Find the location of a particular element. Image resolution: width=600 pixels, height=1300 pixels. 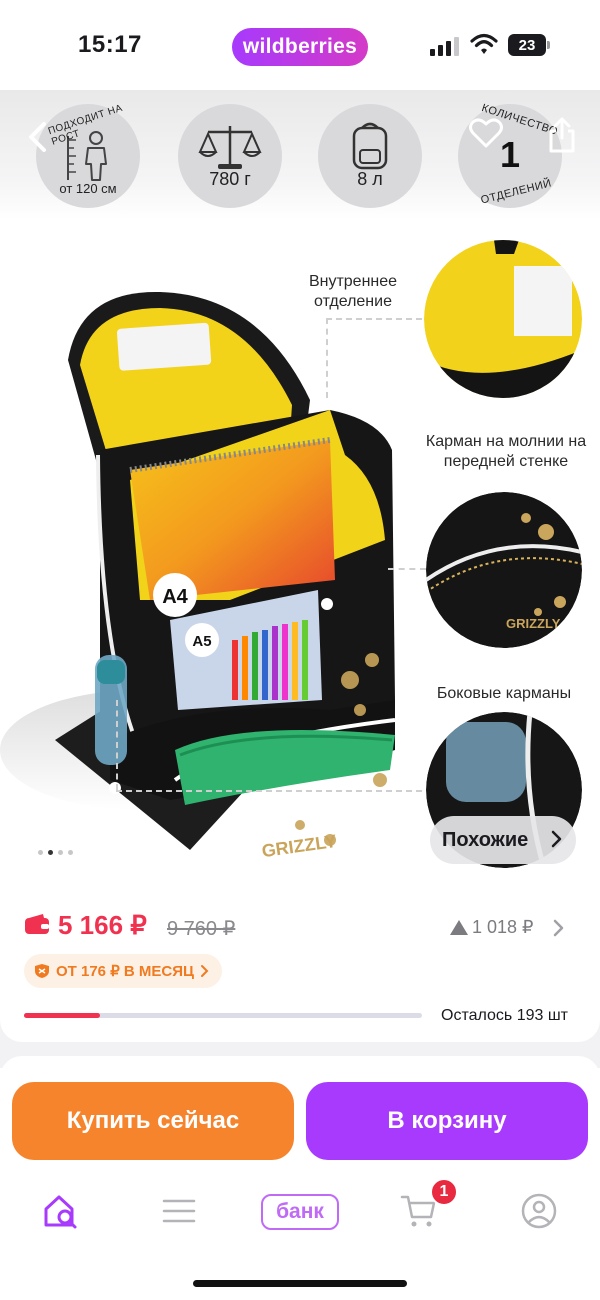

heart-icon is located at coordinates (486, 133).